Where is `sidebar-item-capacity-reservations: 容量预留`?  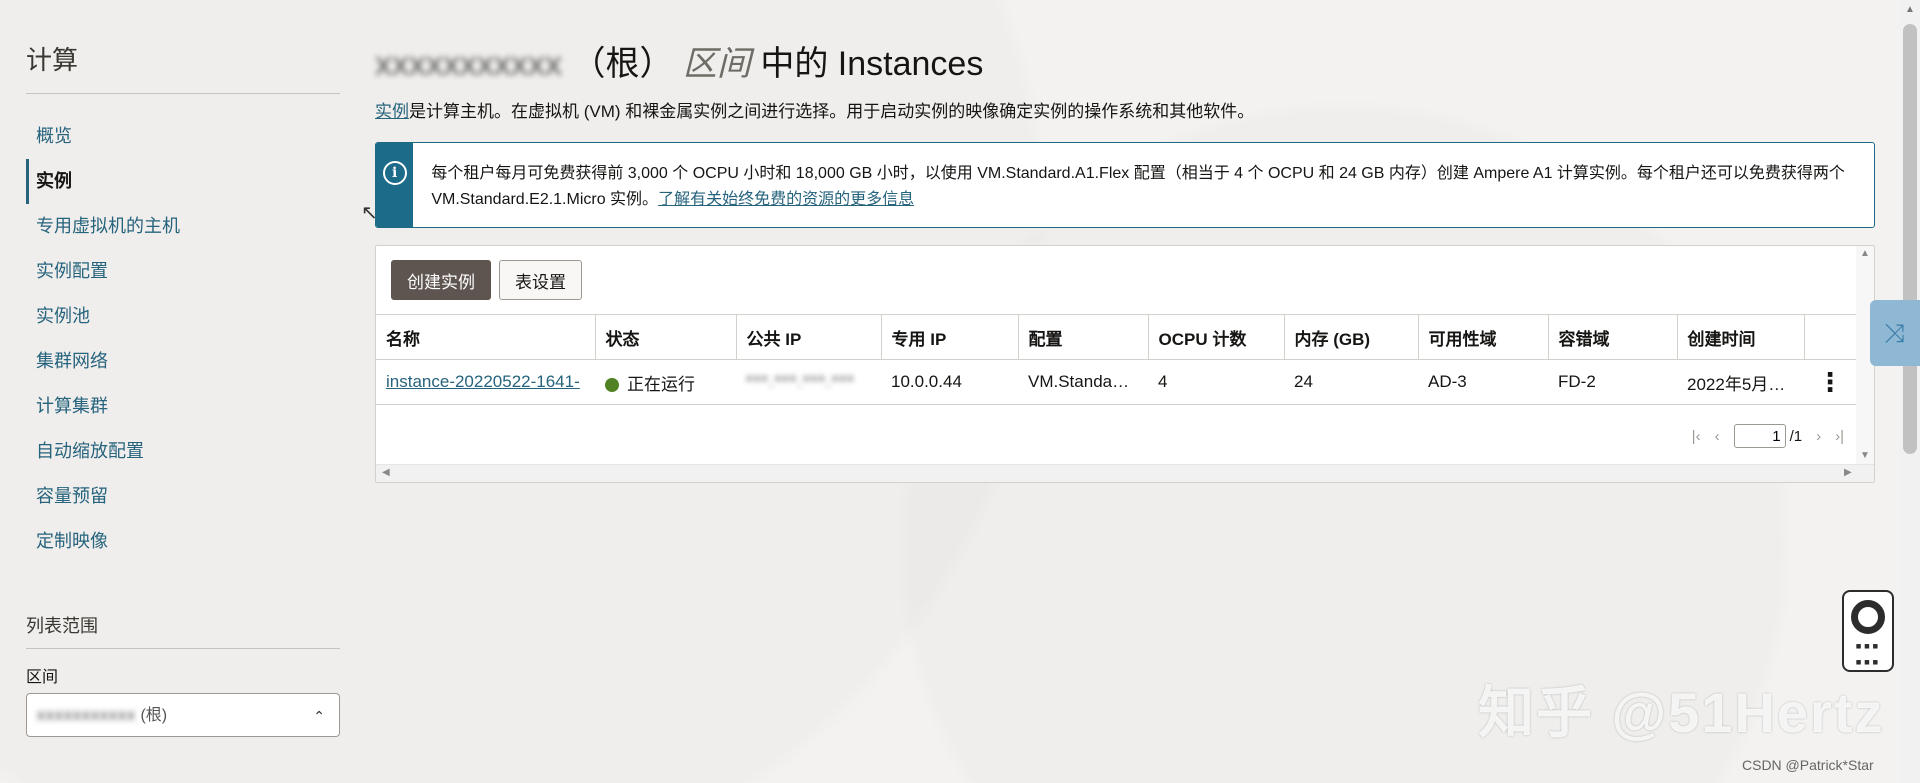
sidebar-item-capacity-reservations: 容量预留 is located at coordinates (183, 496).